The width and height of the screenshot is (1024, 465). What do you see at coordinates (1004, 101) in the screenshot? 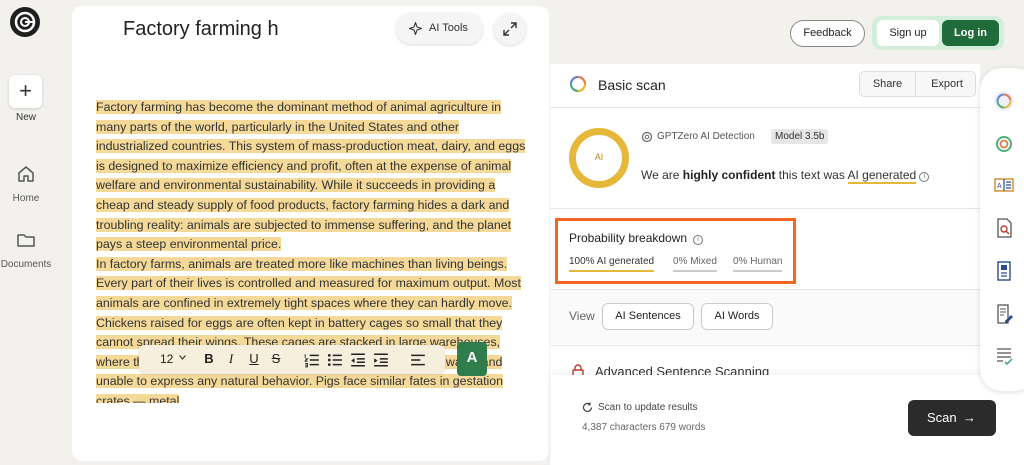
I see `ai-scan-tool-icon` at bounding box center [1004, 101].